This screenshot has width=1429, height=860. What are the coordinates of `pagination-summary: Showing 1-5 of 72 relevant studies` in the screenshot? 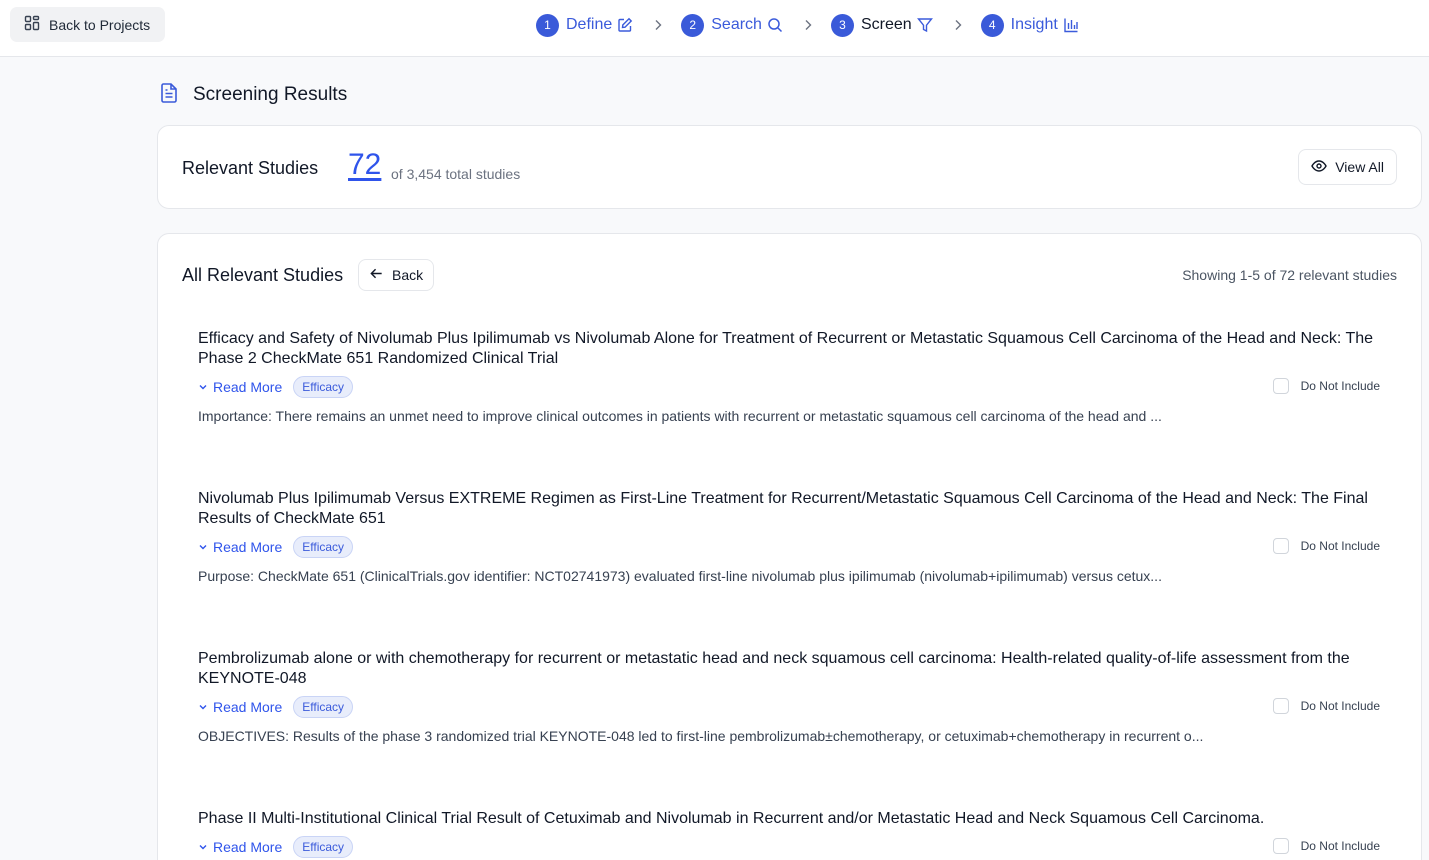 It's located at (1289, 275).